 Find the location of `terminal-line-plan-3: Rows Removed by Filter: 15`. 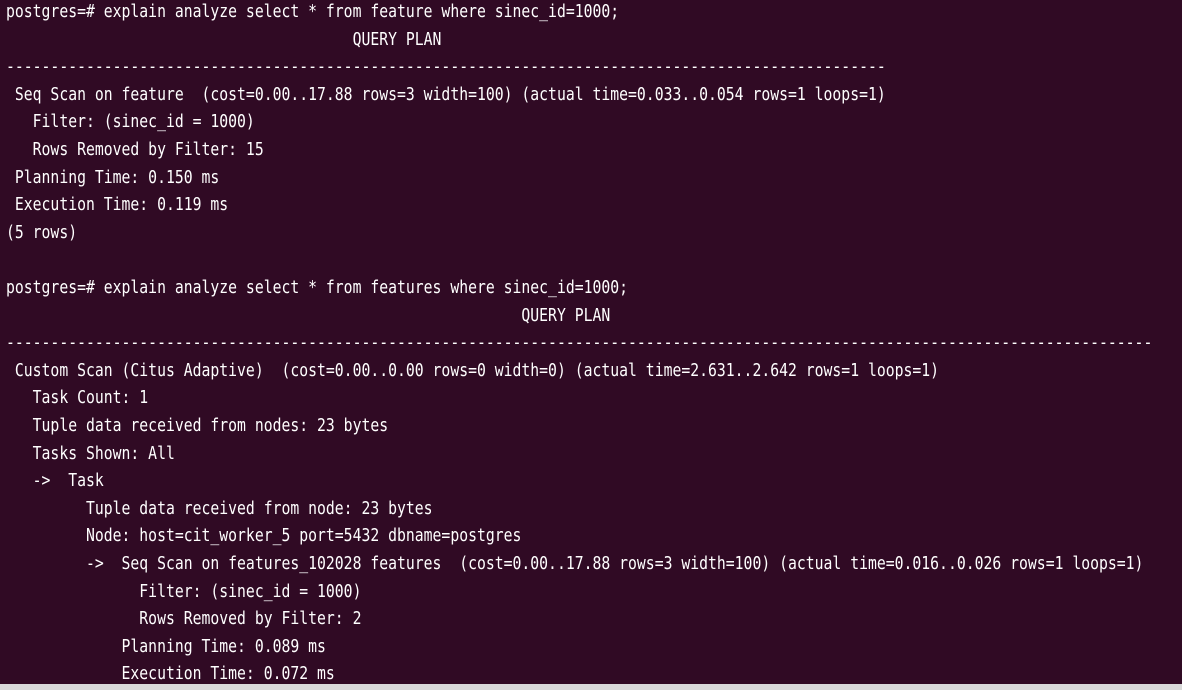

terminal-line-plan-3: Rows Removed by Filter: 15 is located at coordinates (135, 149).